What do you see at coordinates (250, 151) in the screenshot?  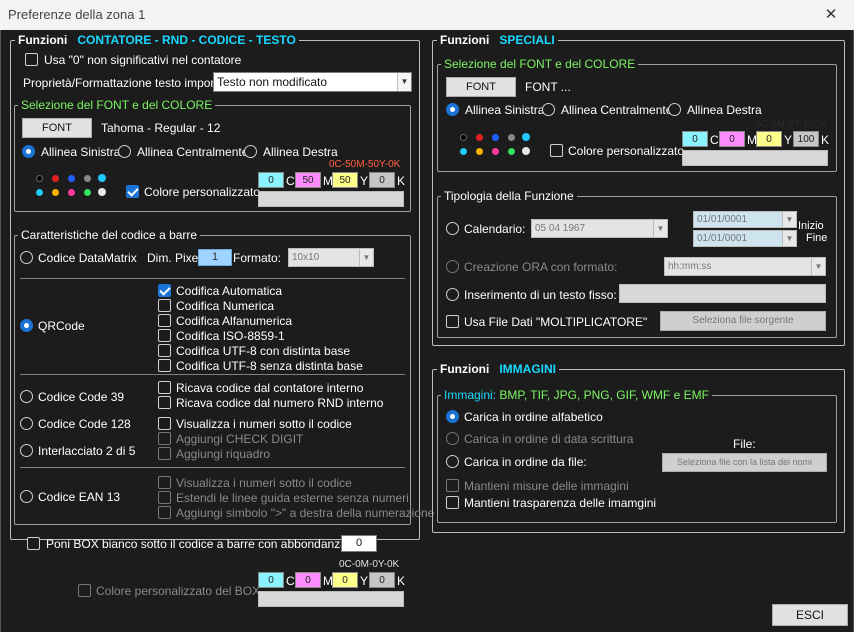 I see `left-align-right-radio` at bounding box center [250, 151].